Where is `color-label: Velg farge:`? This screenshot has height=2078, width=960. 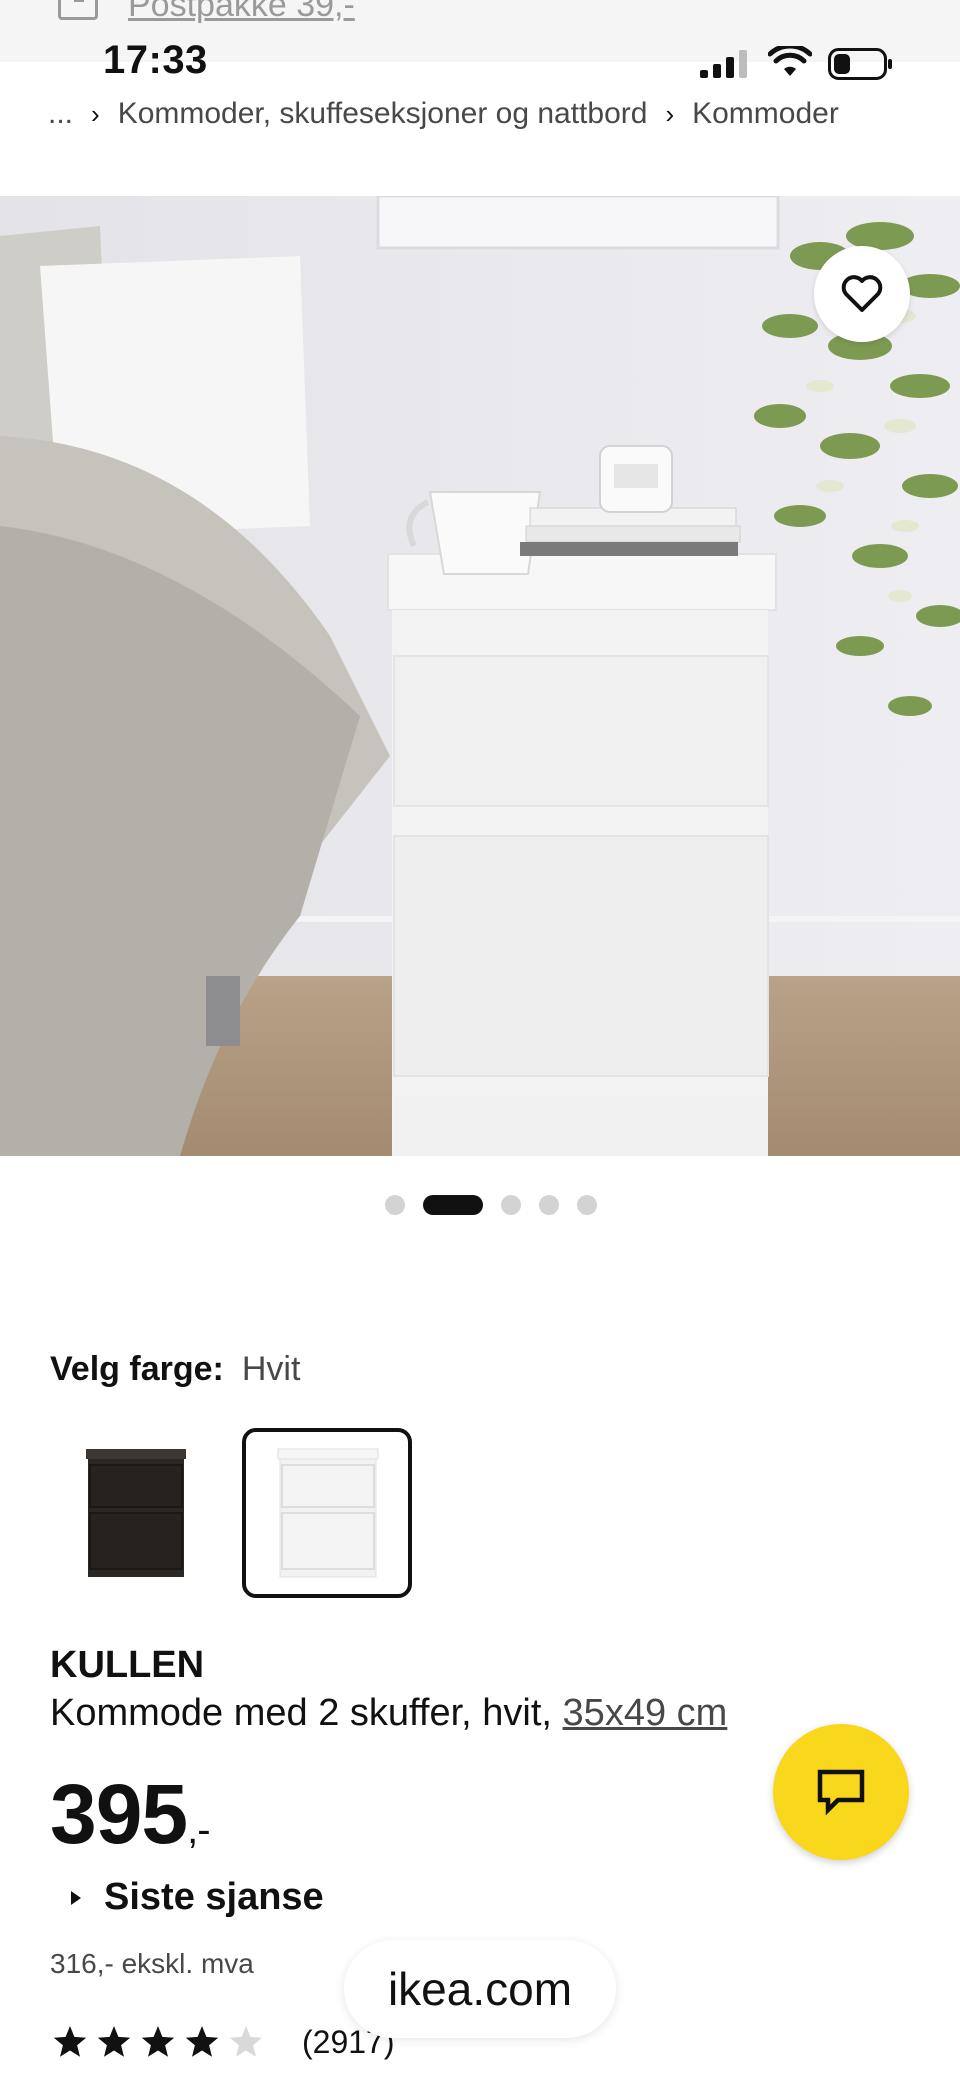 color-label: Velg farge: is located at coordinates (137, 1369).